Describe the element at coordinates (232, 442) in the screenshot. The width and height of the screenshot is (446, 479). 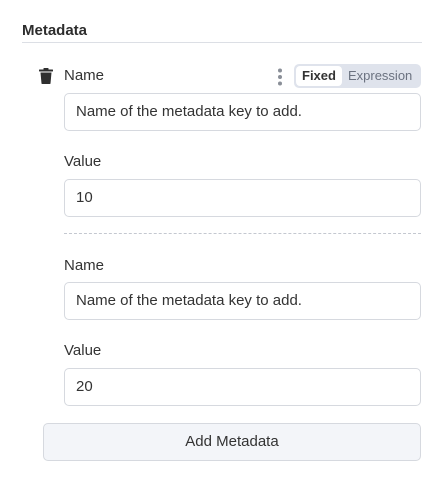
I see `add-metadata-button: Add Metadata` at that location.